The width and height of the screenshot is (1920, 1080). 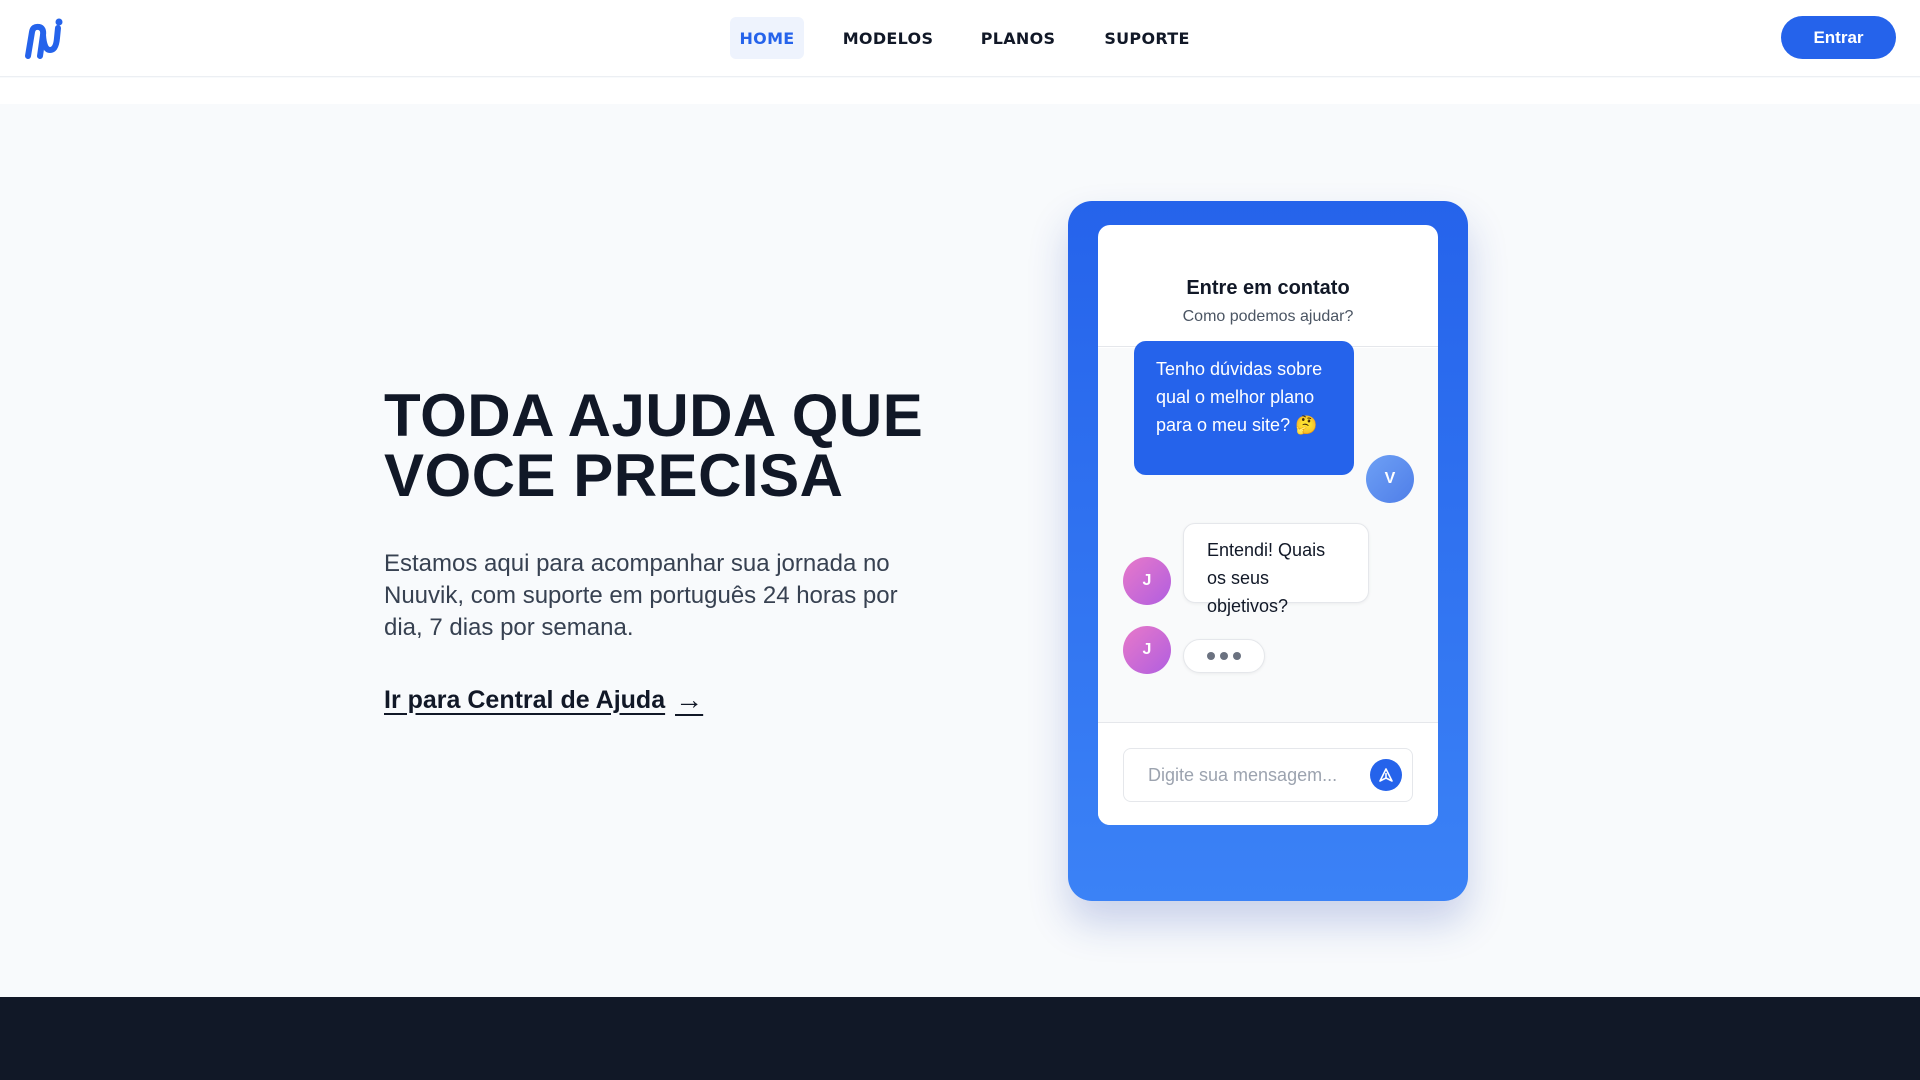 I want to click on nav-modelos: MODELOS, so click(x=888, y=38).